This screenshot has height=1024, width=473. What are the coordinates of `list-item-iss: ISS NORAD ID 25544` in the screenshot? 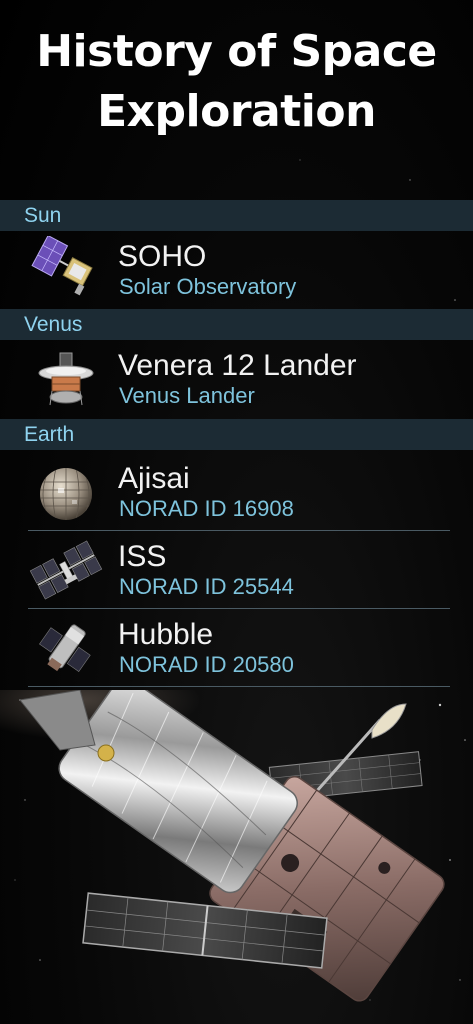 It's located at (236, 570).